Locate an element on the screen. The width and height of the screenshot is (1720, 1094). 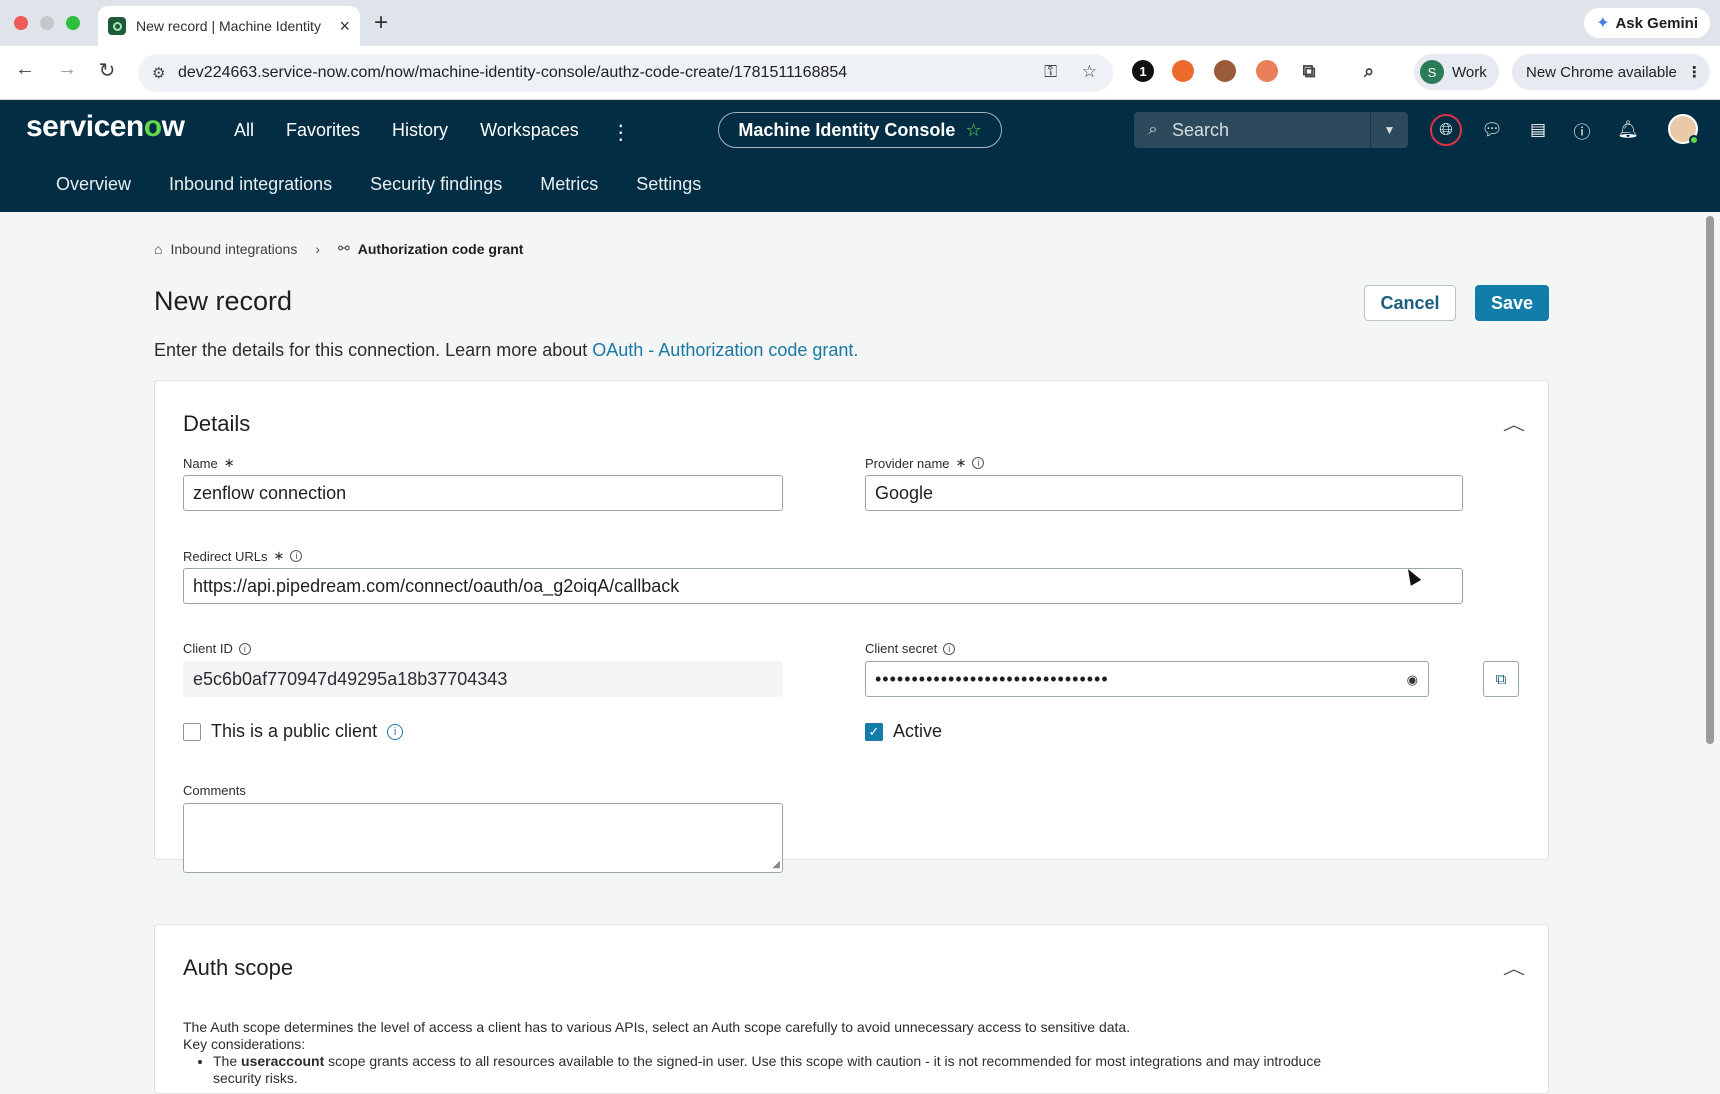
provider-info-icon: i is located at coordinates (978, 463).